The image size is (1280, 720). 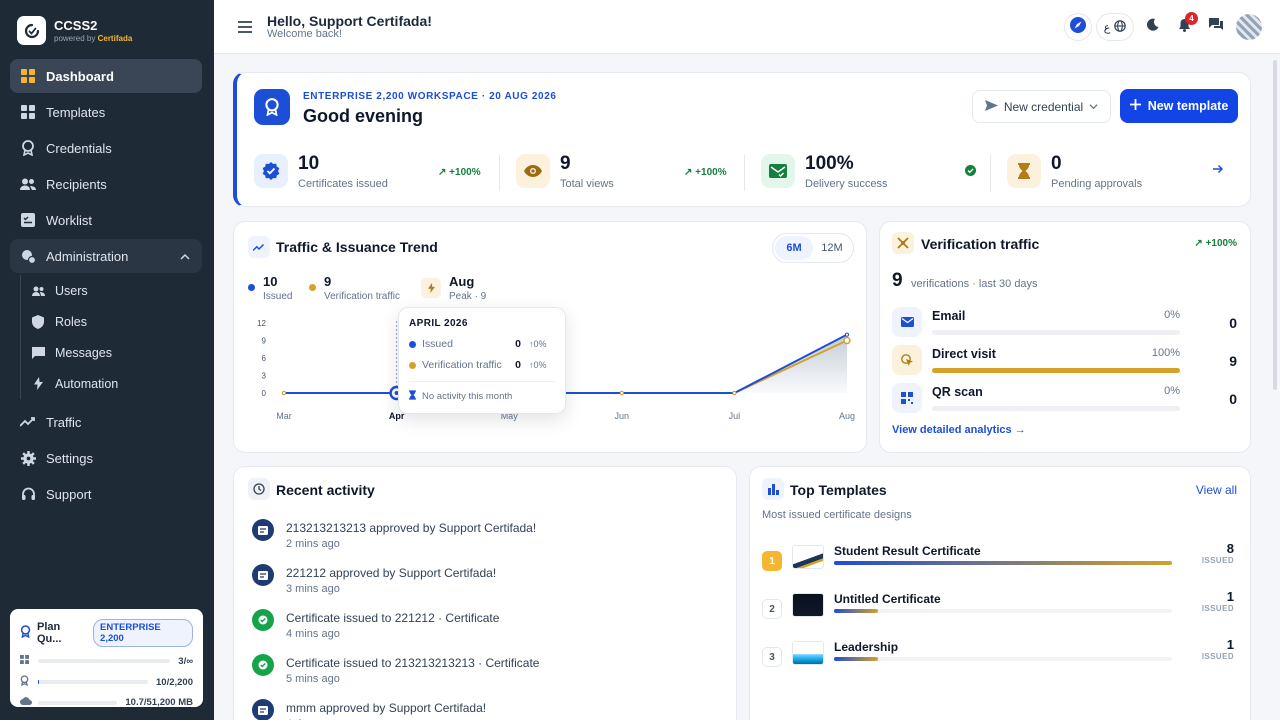 I want to click on stat-label: Certificates issued, so click(x=343, y=184).